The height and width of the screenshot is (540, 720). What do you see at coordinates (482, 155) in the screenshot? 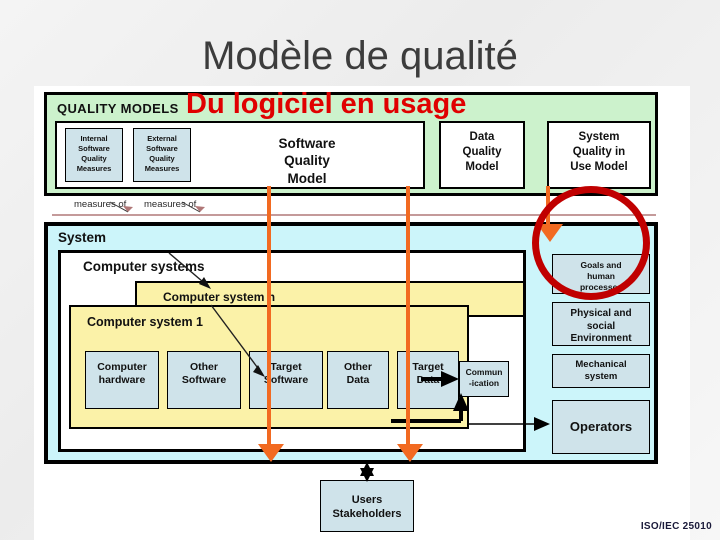
I see `data-quality-model-box: Data Quality Model` at bounding box center [482, 155].